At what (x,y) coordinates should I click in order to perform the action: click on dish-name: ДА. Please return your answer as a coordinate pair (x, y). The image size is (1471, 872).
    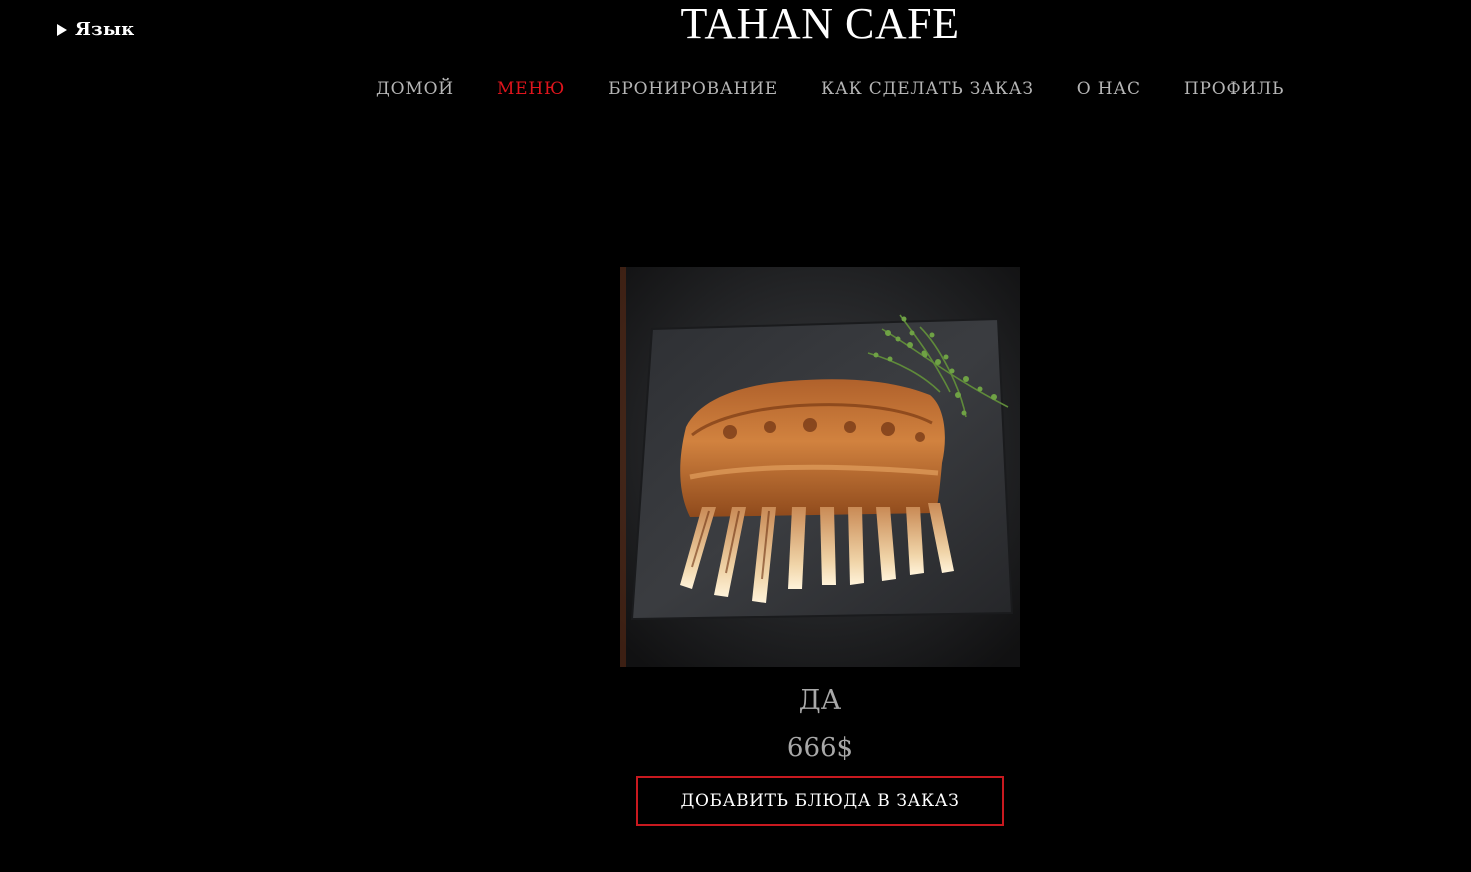
    Looking at the image, I should click on (820, 700).